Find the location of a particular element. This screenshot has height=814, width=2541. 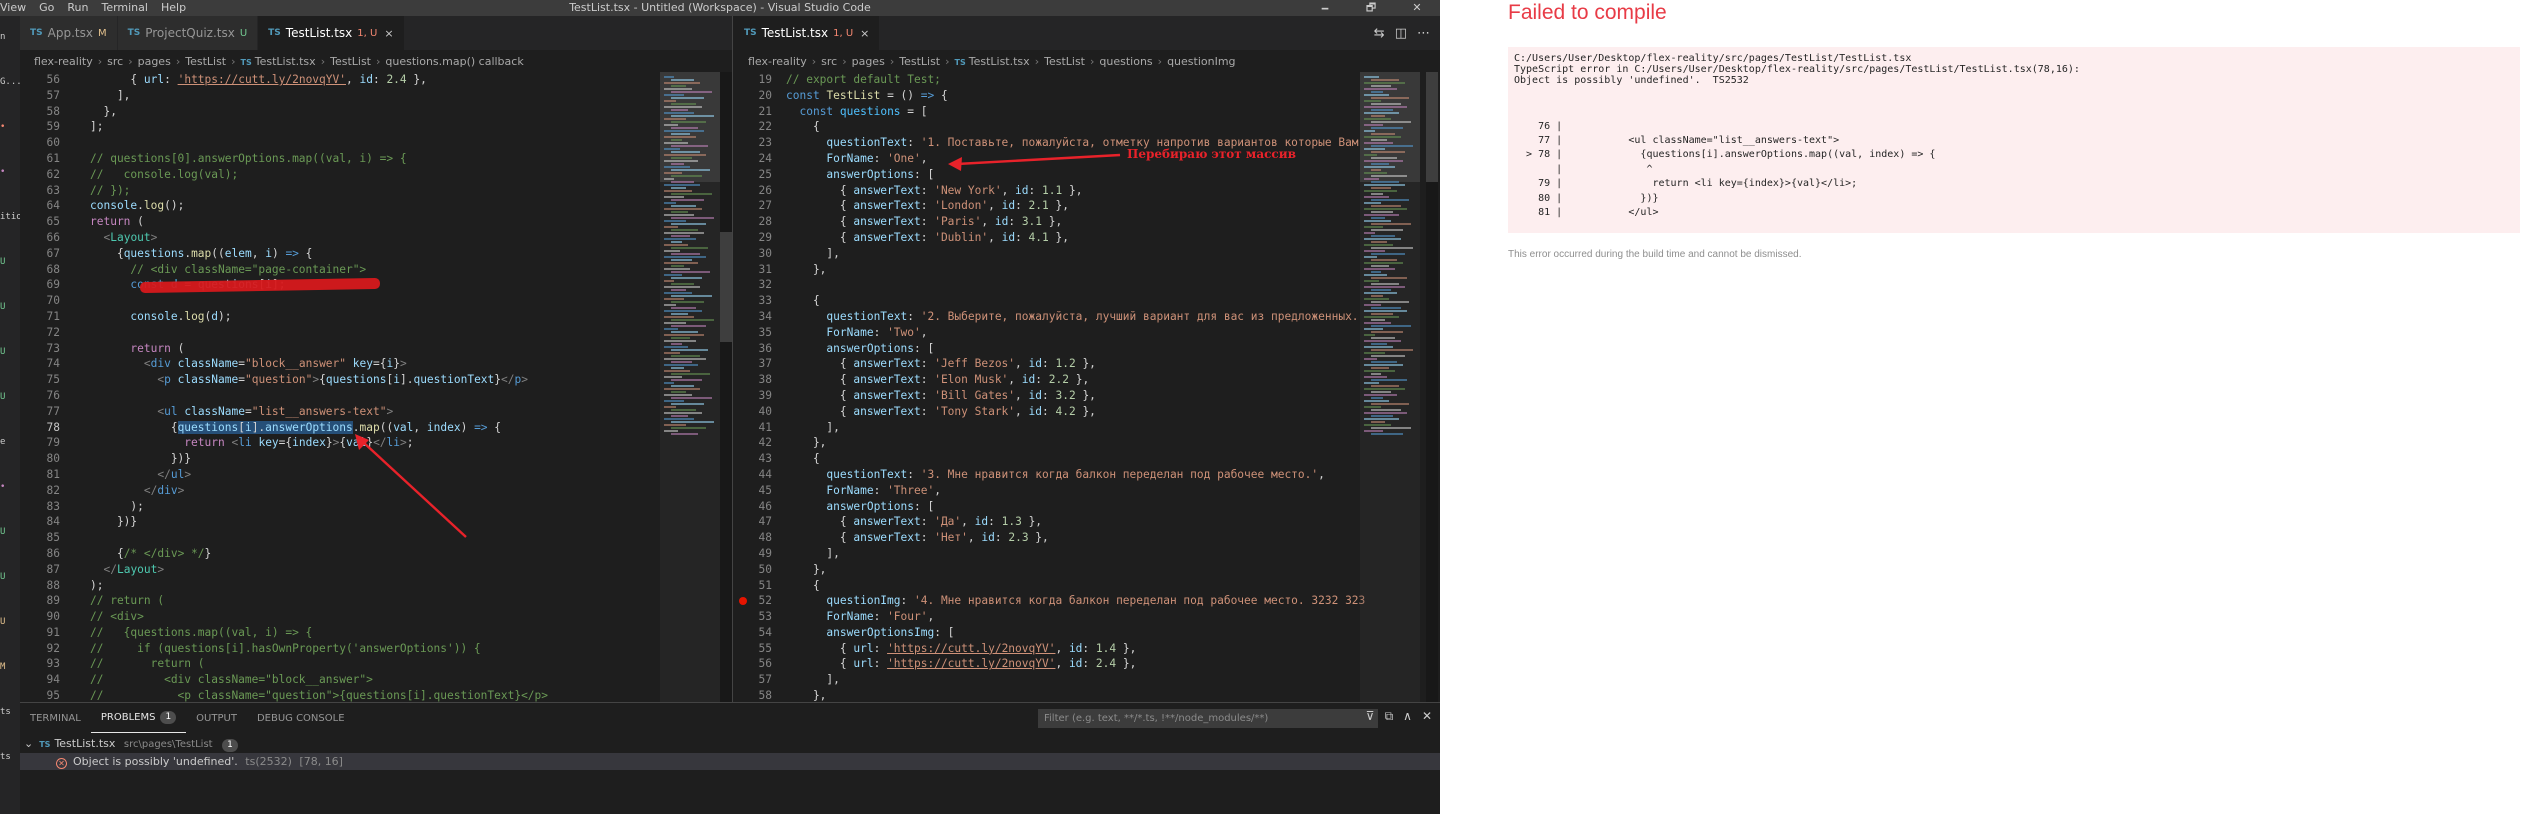

code-line: 69 const d = questions[i]; is located at coordinates (376, 285).